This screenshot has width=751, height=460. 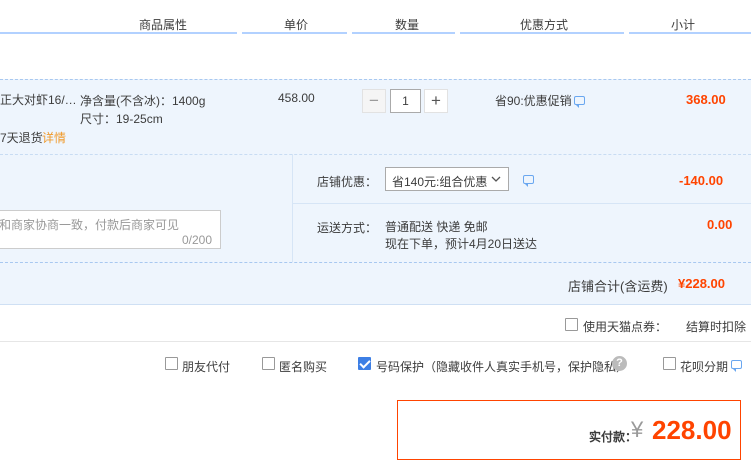 What do you see at coordinates (613, 437) in the screenshot?
I see `payment-label: 实付款：` at bounding box center [613, 437].